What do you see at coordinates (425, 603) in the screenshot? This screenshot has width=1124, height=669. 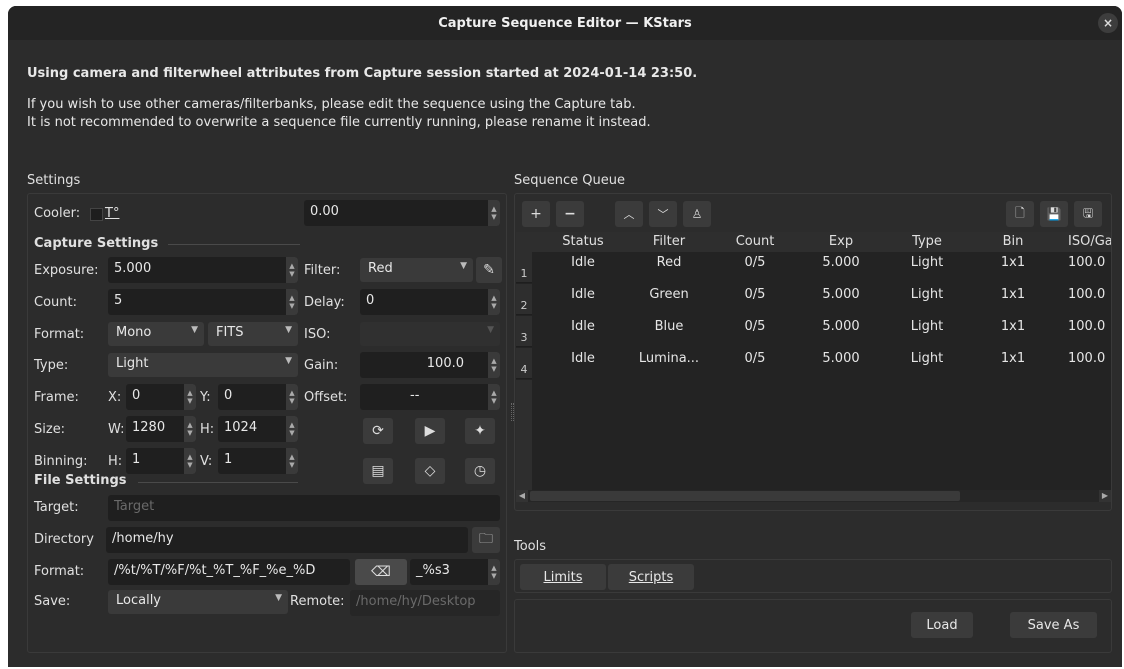 I see `remote-input: /home/hy/Desktop` at bounding box center [425, 603].